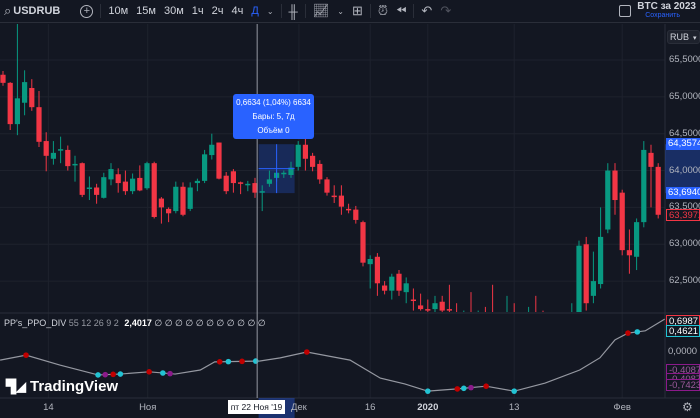  I want to click on replay-button: ⏪︎, so click(401, 11).